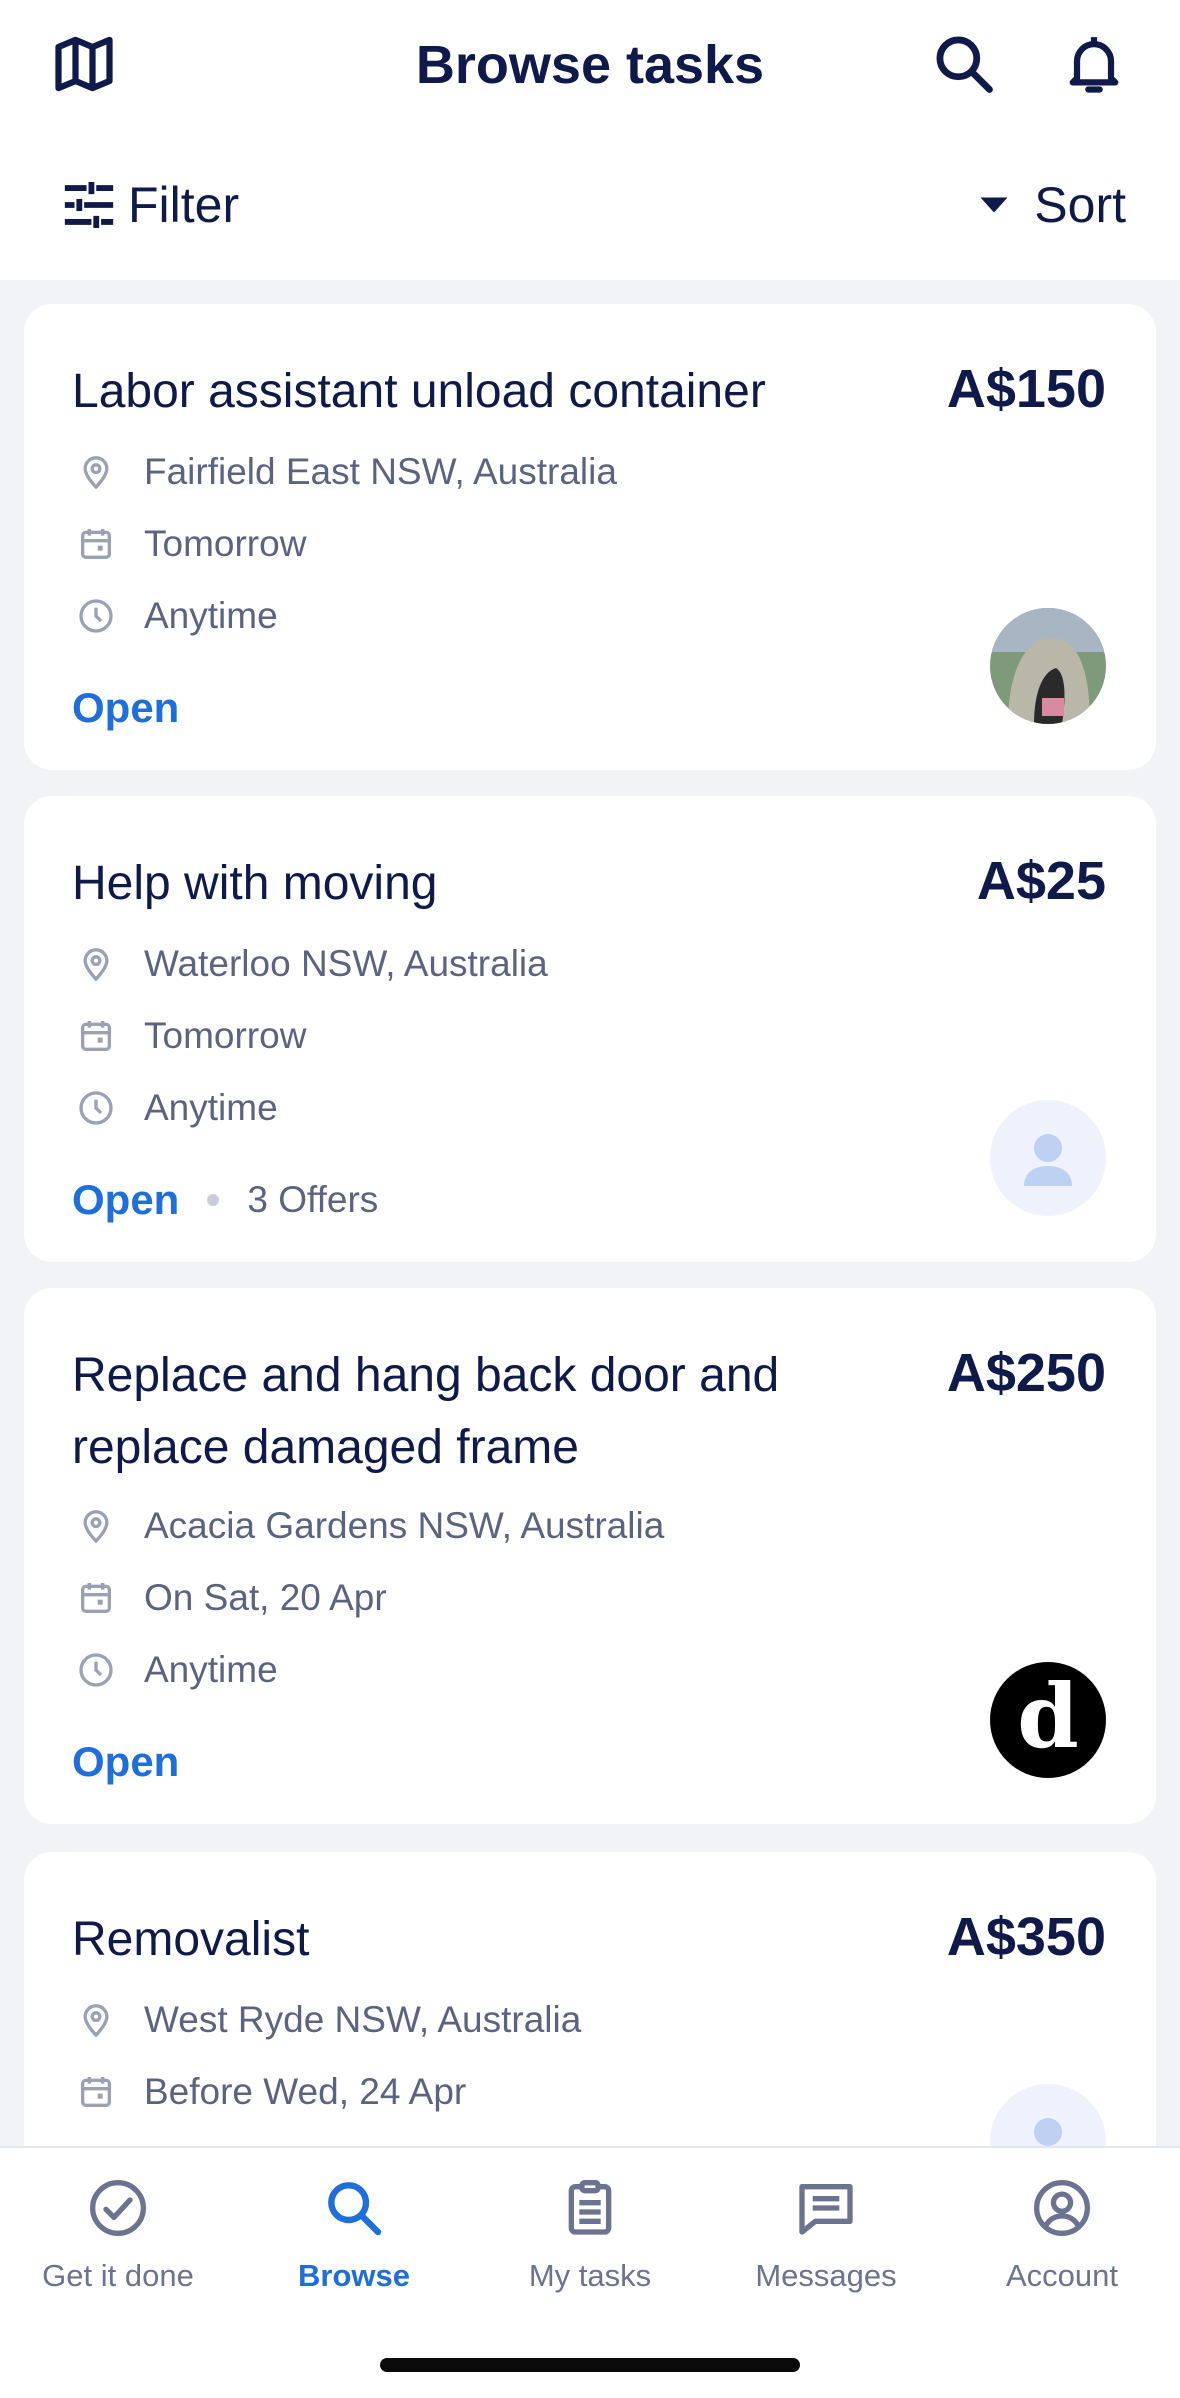 This screenshot has width=1180, height=2398. I want to click on task-location: West Ryde NSW, Australia, so click(363, 2019).